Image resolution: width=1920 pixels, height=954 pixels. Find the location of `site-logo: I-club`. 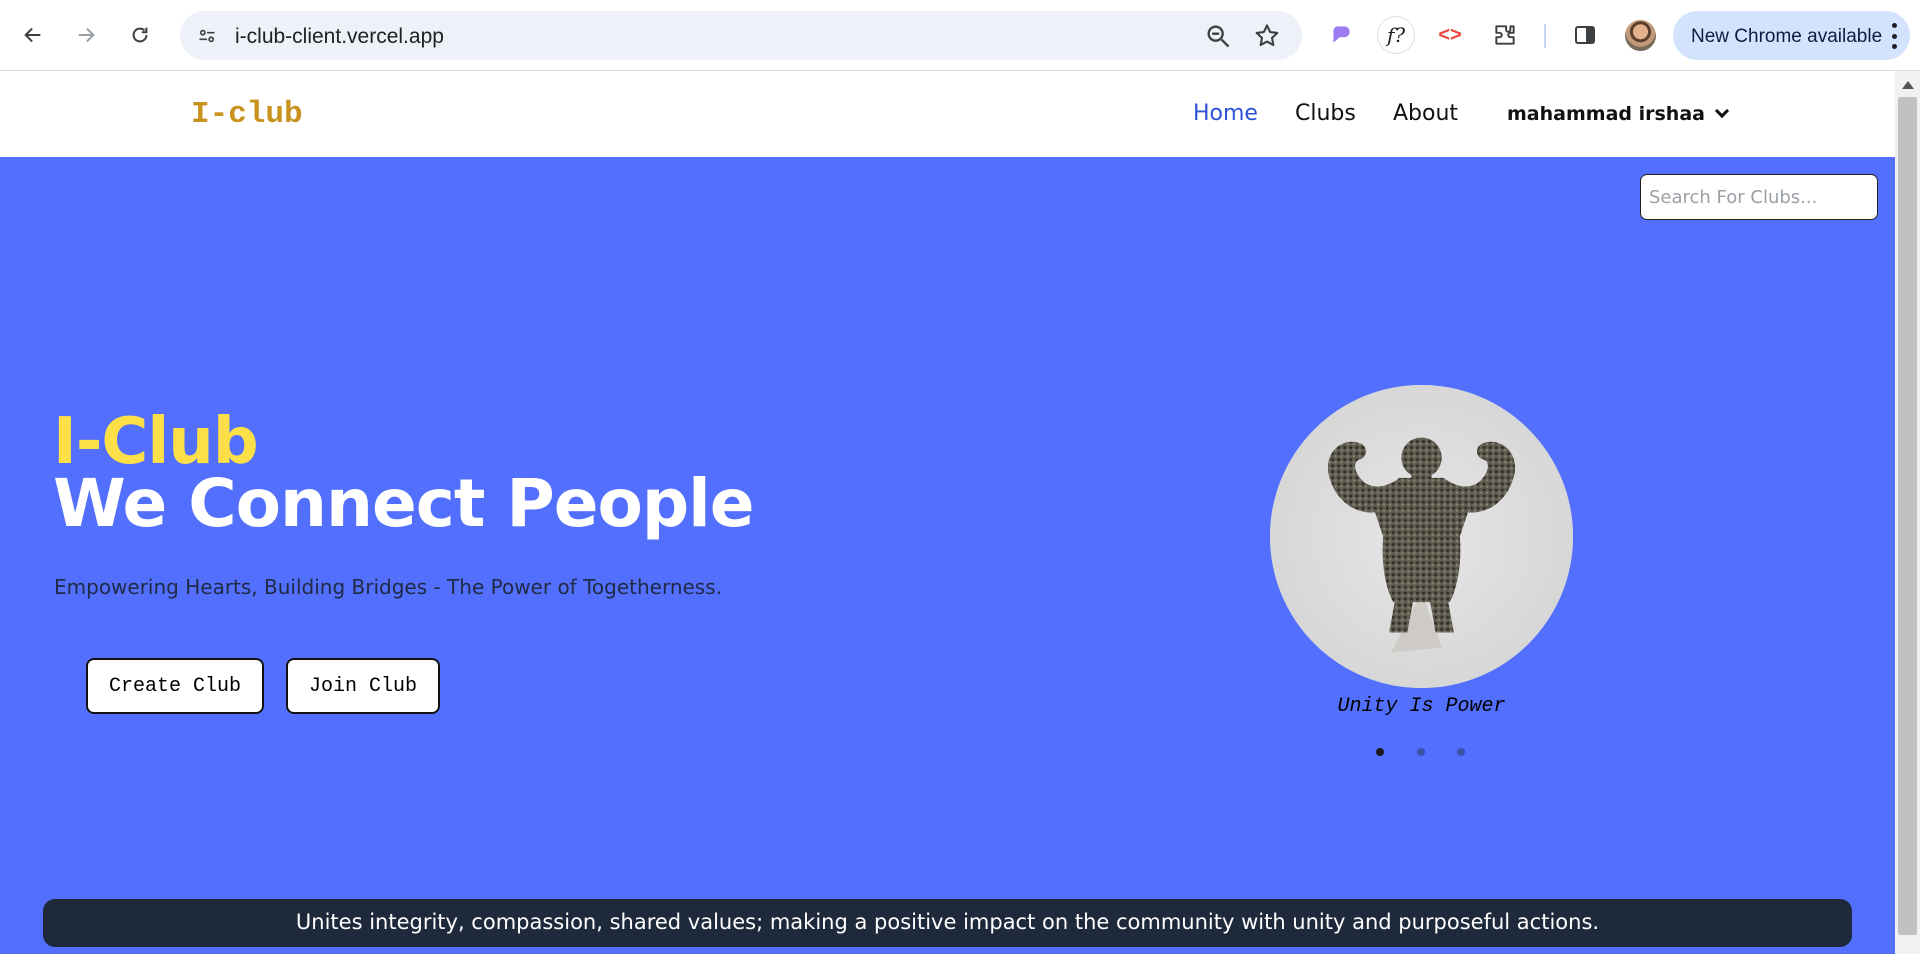

site-logo: I-club is located at coordinates (247, 114).